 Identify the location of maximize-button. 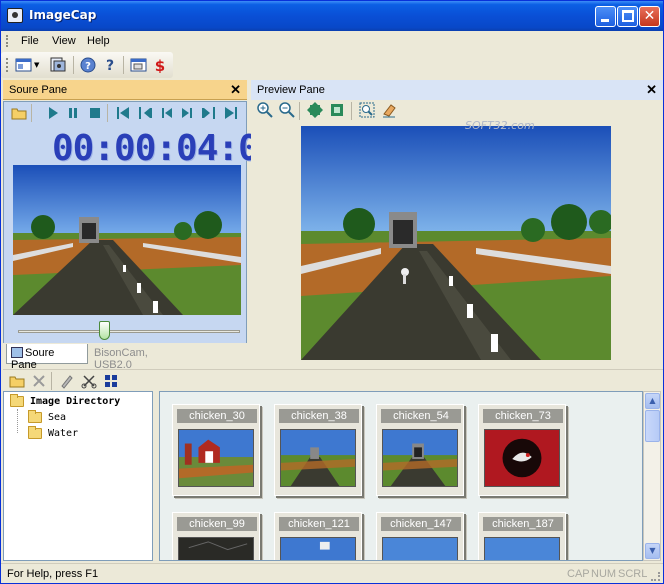
(627, 16).